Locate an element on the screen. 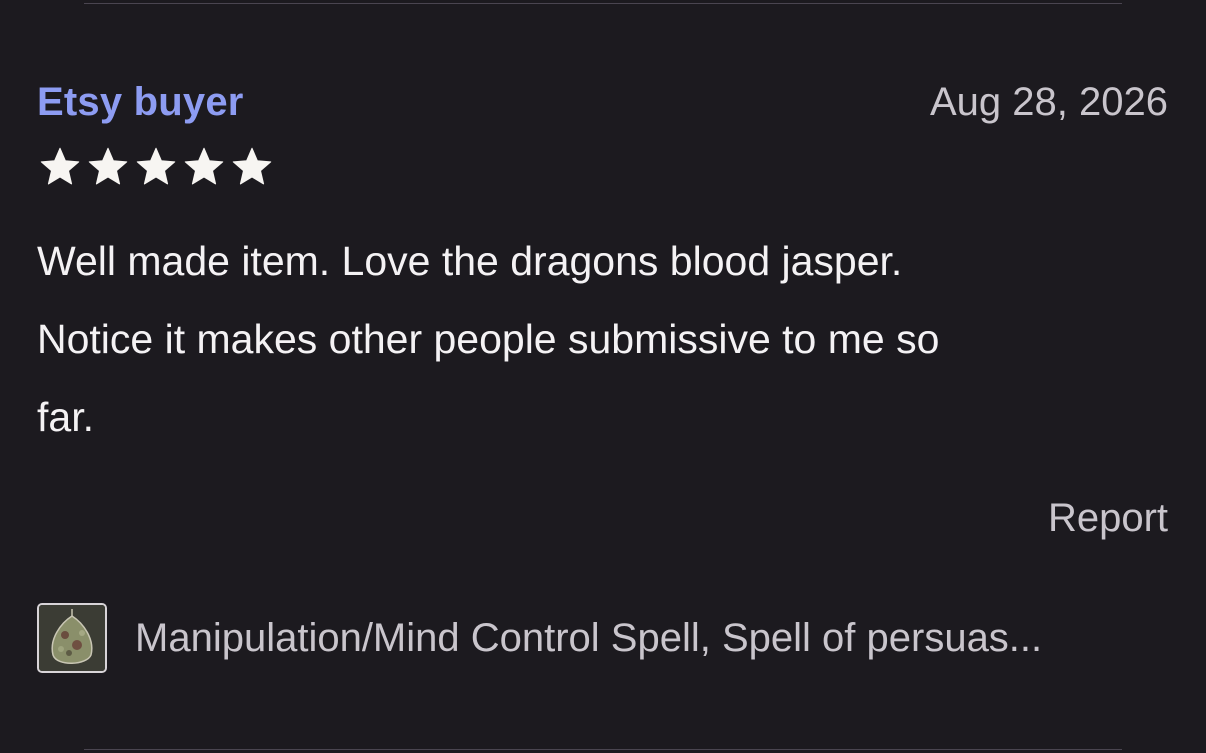 The image size is (1206, 753). item-thumbnail is located at coordinates (72, 638).